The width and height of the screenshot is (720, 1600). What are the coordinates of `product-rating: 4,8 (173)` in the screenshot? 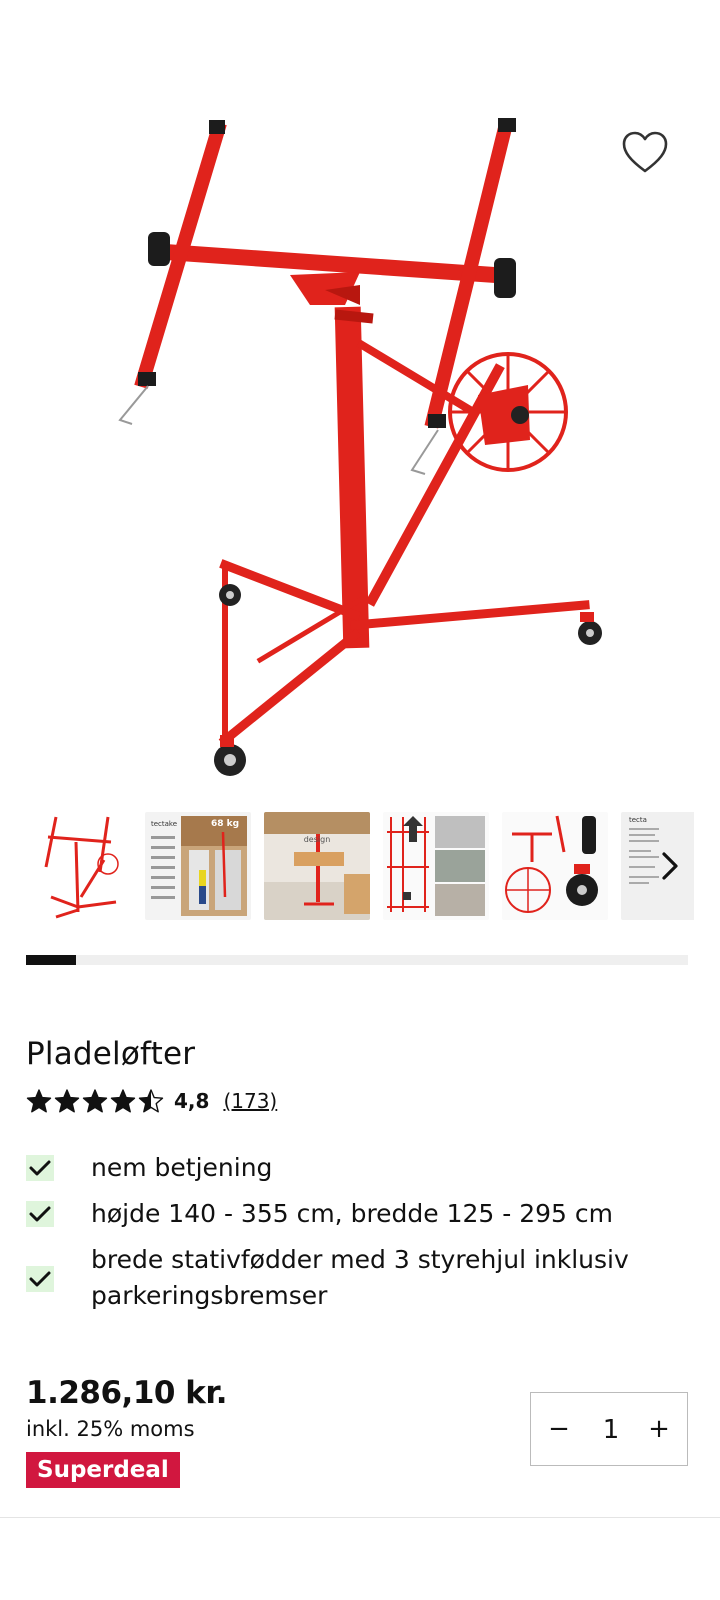 It's located at (151, 1101).